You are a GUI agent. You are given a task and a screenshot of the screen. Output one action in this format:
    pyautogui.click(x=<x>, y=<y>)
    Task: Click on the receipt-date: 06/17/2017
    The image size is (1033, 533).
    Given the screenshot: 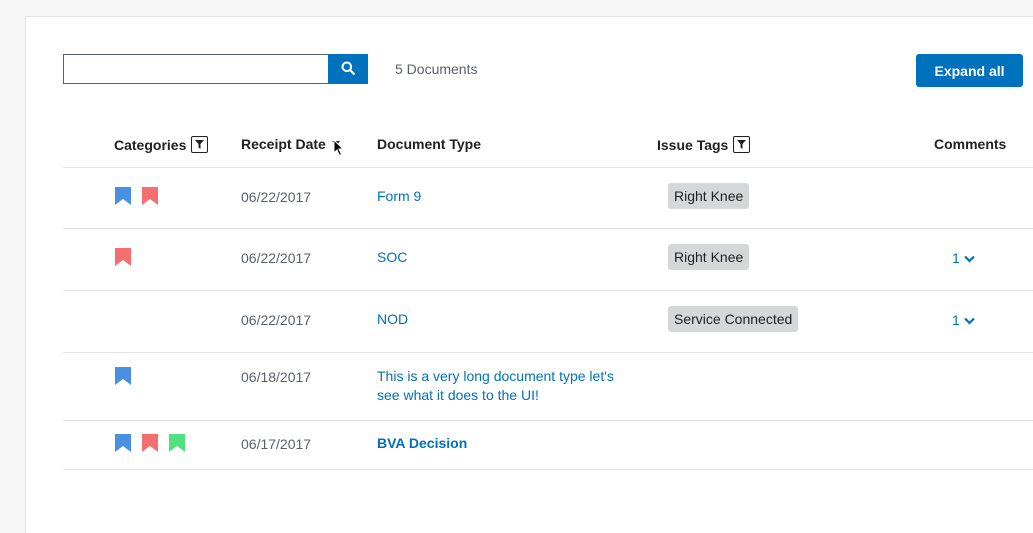 What is the action you would take?
    pyautogui.click(x=276, y=444)
    